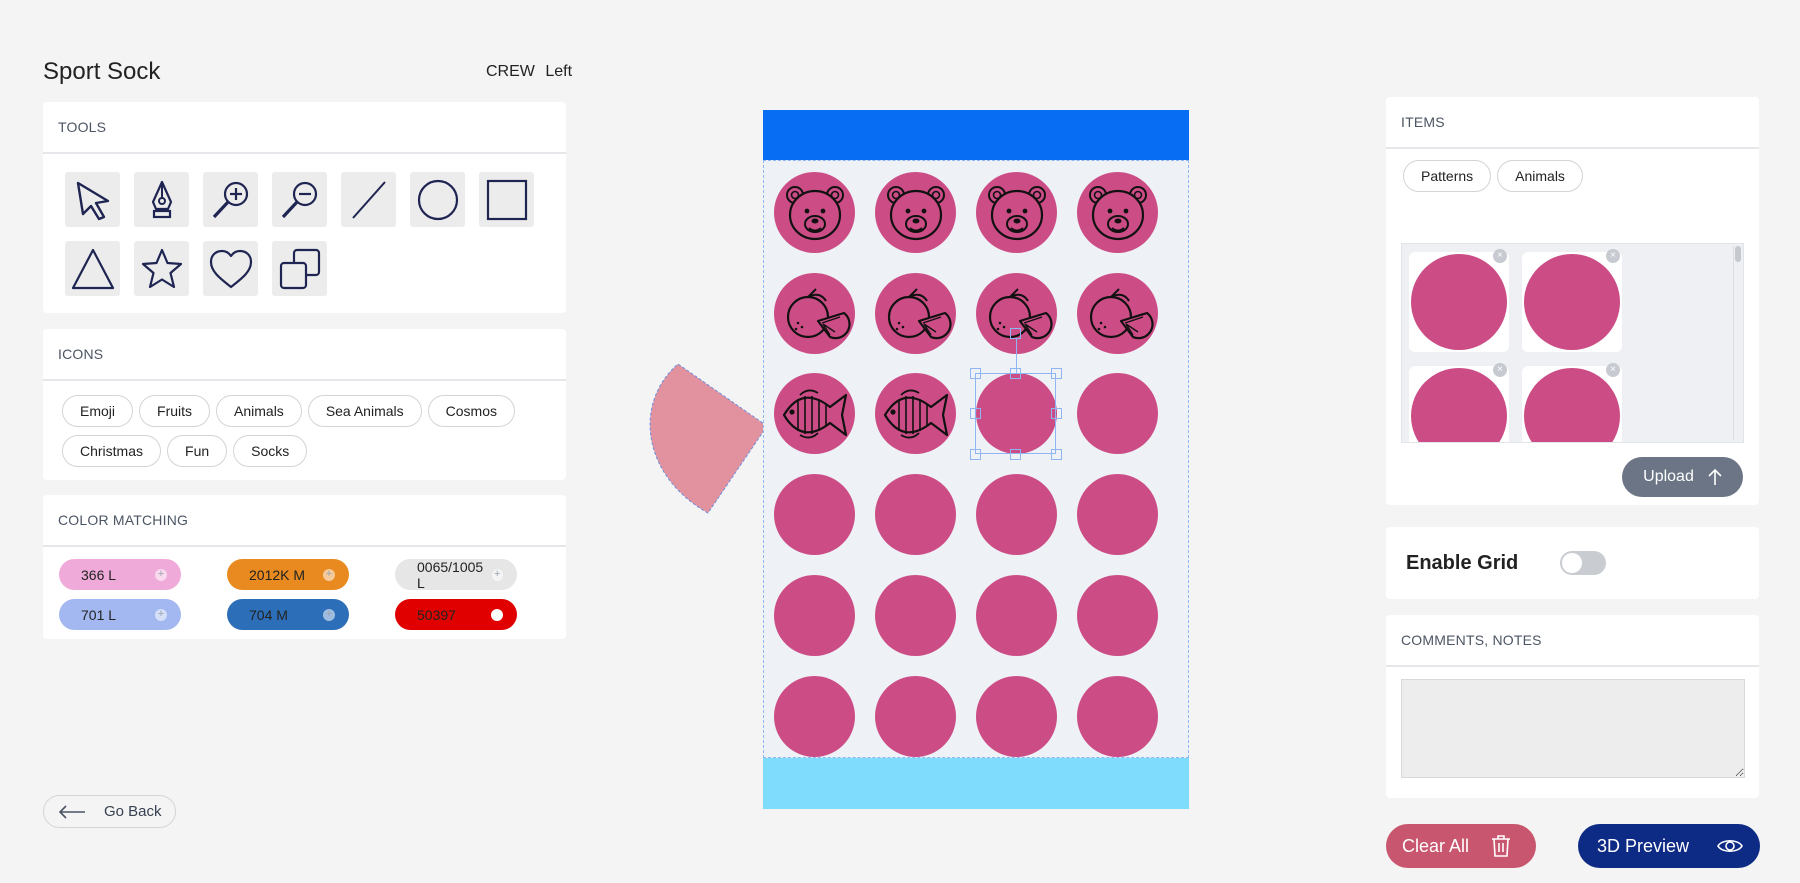 This screenshot has height=883, width=1800. What do you see at coordinates (120, 574) in the screenshot?
I see `color-swatch: 366 L +` at bounding box center [120, 574].